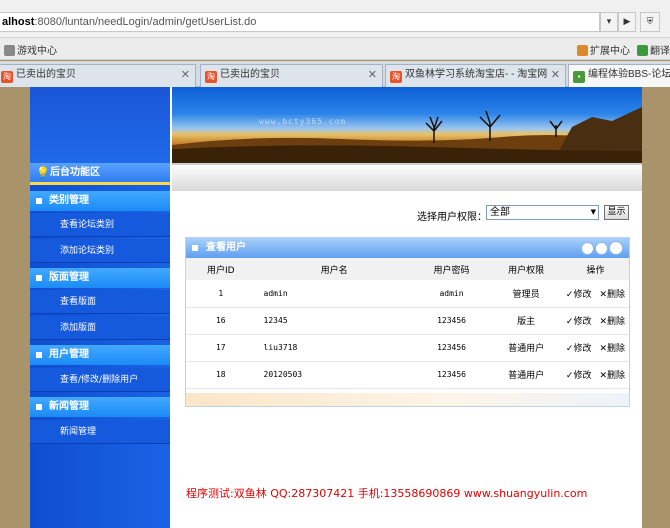 The height and width of the screenshot is (528, 670). What do you see at coordinates (475, 75) in the screenshot?
I see `tab-taobao-shop: 淘双鱼林学习系统淘宝店- - 淘宝网 ✕` at bounding box center [475, 75].